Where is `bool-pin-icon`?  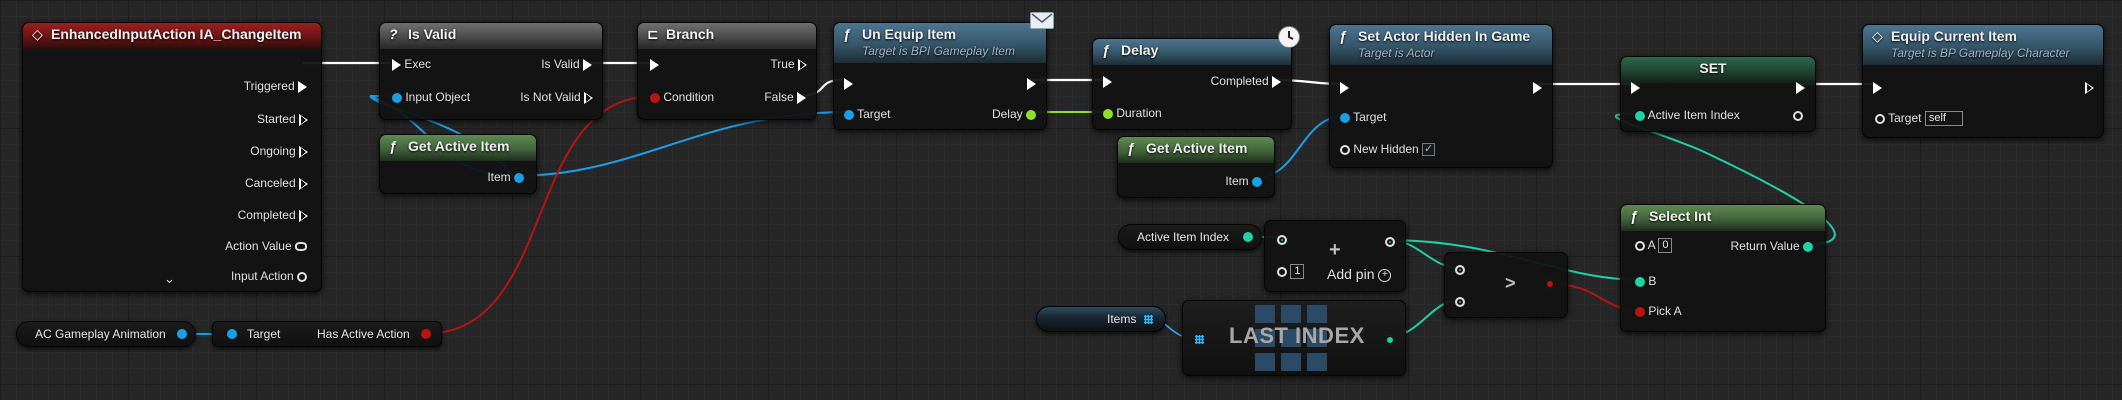
bool-pin-icon is located at coordinates (655, 97).